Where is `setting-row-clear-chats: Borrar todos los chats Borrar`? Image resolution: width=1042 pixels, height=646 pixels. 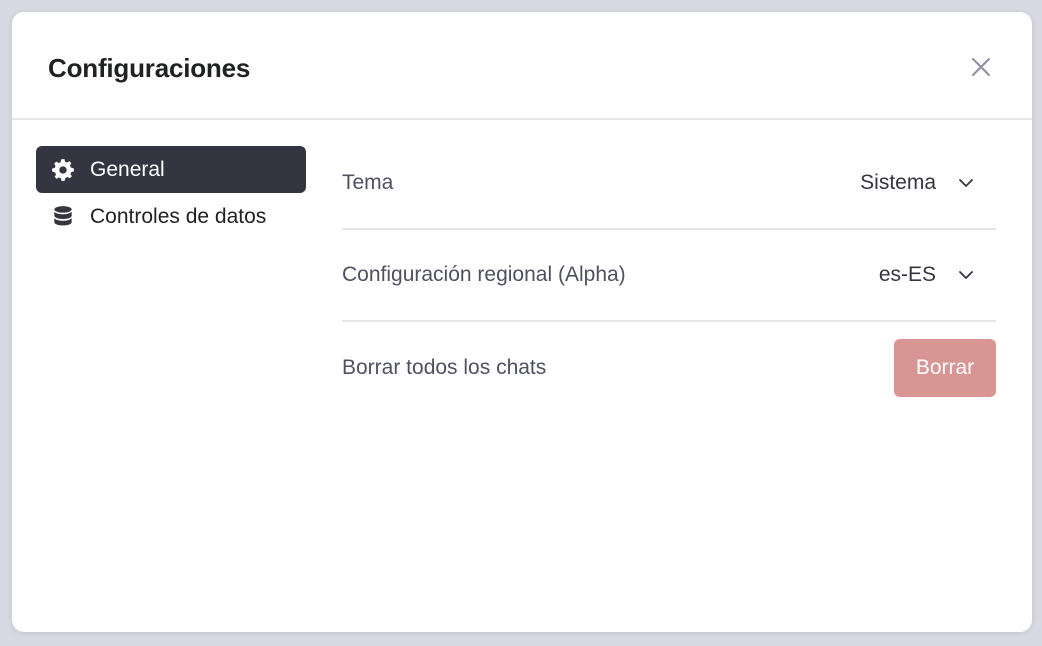 setting-row-clear-chats: Borrar todos los chats Borrar is located at coordinates (669, 368).